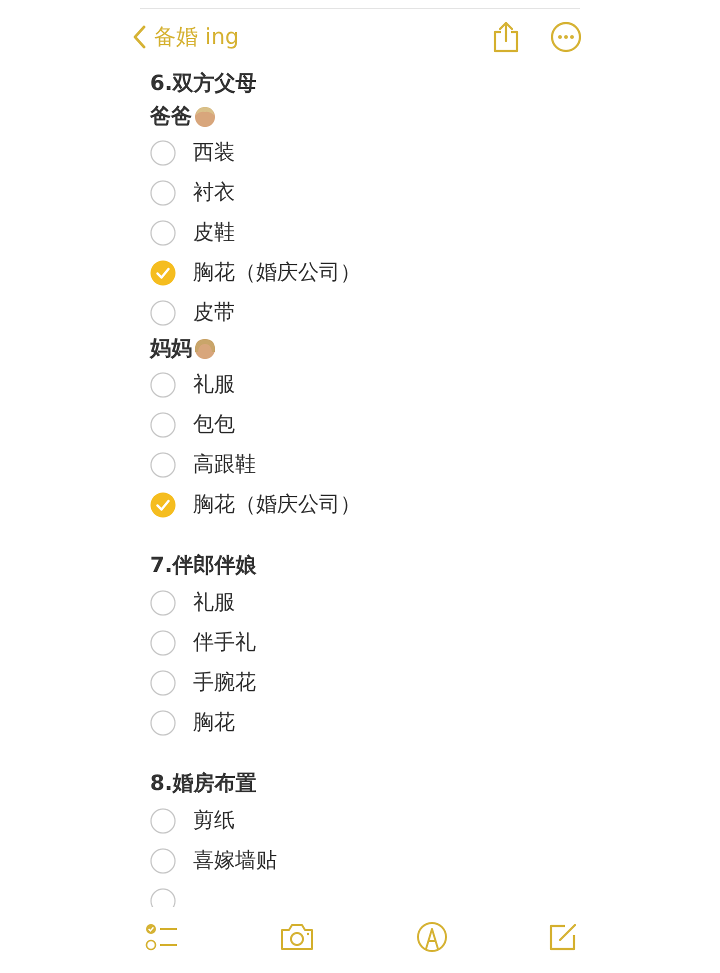 The width and height of the screenshot is (720, 973). Describe the element at coordinates (566, 37) in the screenshot. I see `more-icon` at that location.